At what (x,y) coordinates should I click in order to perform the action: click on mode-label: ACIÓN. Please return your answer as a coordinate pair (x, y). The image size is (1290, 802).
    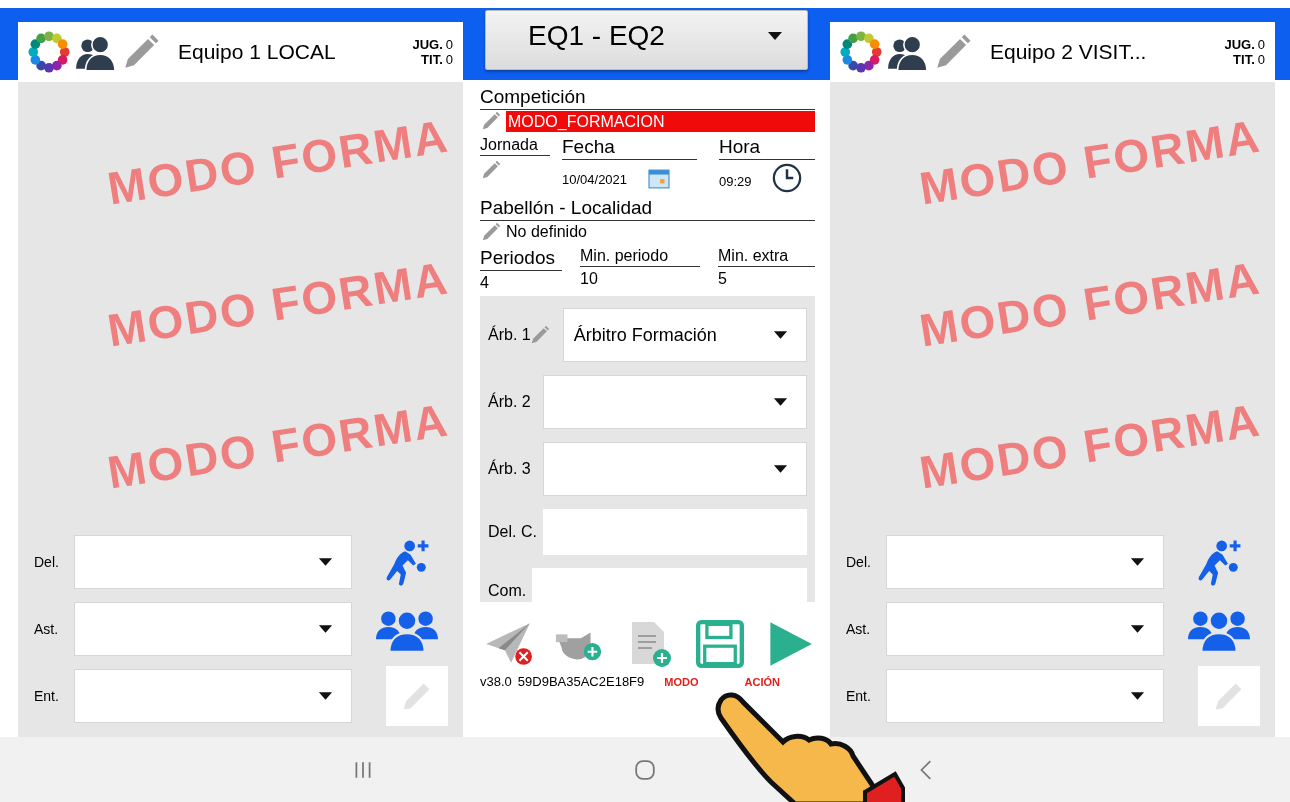
    Looking at the image, I should click on (762, 682).